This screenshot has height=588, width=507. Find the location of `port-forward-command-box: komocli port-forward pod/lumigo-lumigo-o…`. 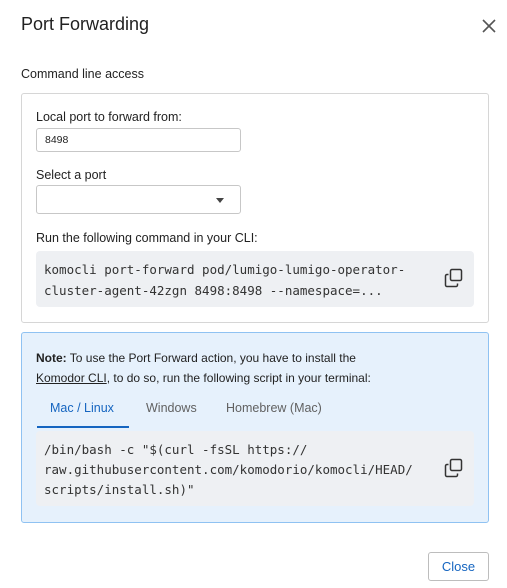

port-forward-command-box: komocli port-forward pod/lumigo-lumigo-o… is located at coordinates (255, 279).